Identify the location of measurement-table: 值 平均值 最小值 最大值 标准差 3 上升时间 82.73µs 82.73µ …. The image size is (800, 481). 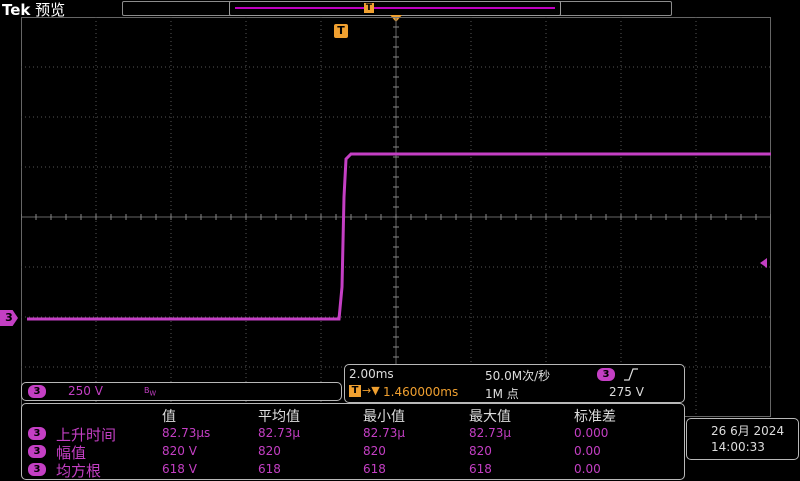
(353, 441).